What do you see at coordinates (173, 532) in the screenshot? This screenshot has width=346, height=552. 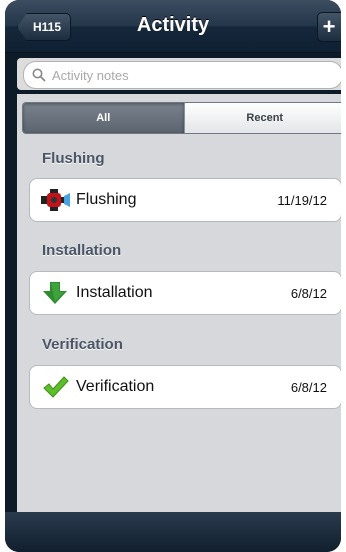 I see `bottom-toolbar` at bounding box center [173, 532].